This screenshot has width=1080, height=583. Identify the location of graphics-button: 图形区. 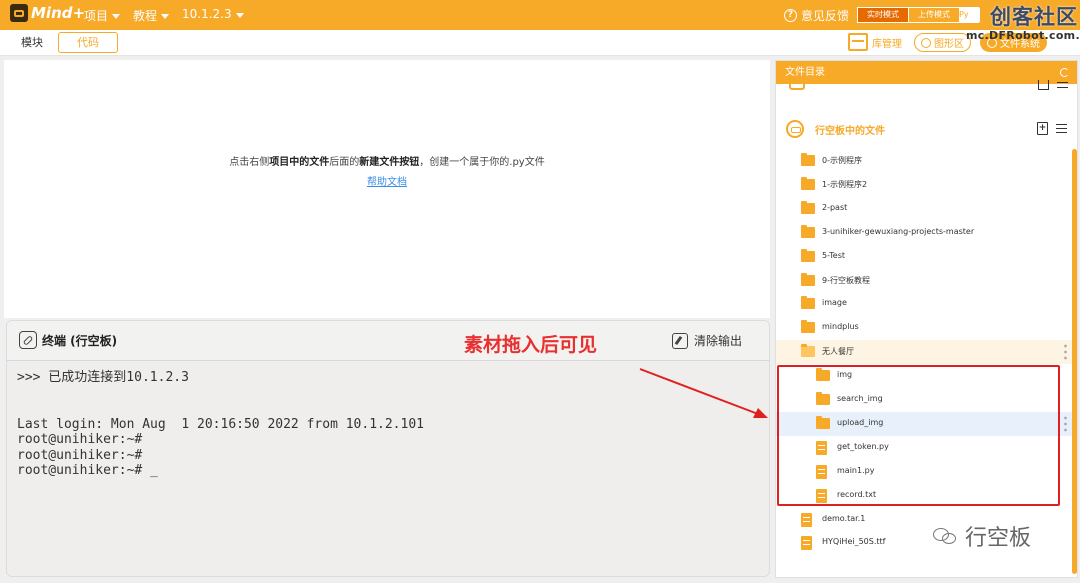
(942, 42).